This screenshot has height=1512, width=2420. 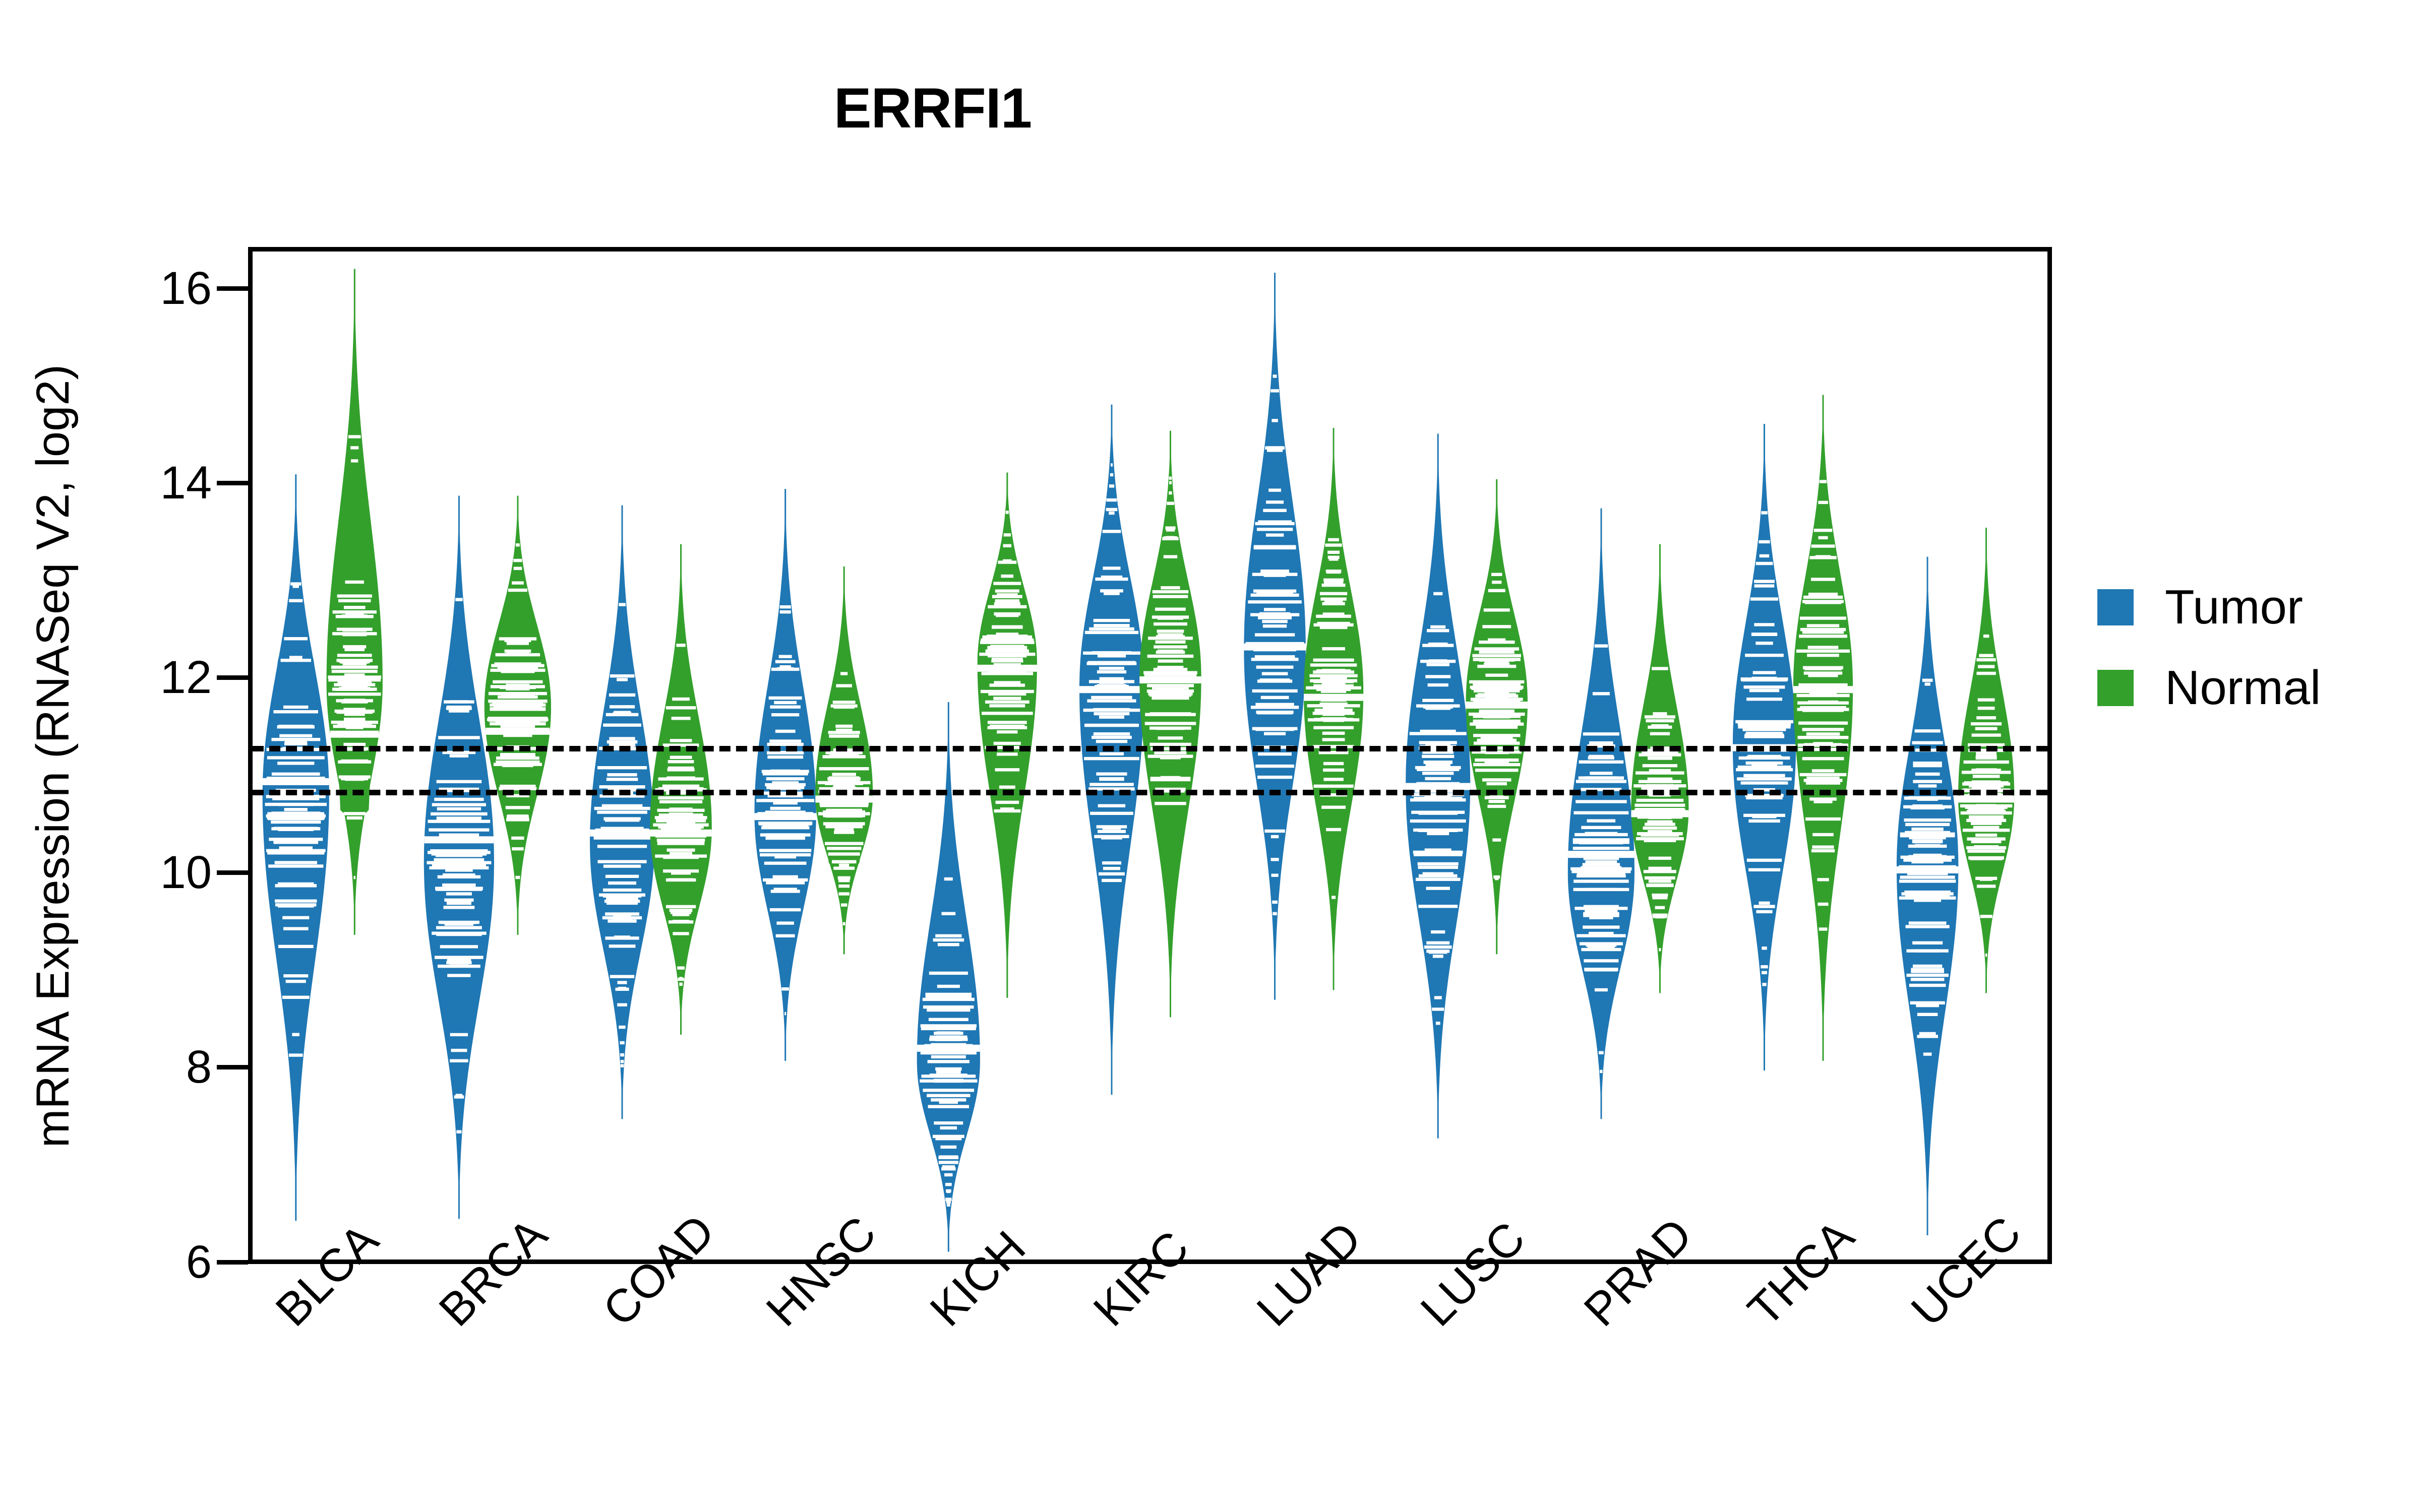 I want to click on legend-item-tumor: Tumor, so click(x=2238, y=607).